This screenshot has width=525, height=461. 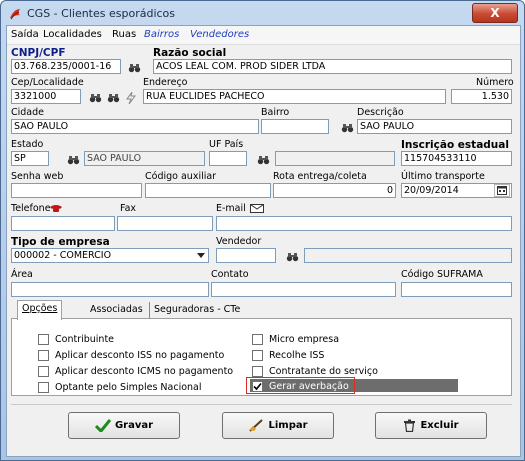 I want to click on vendedor-nome-display, so click(x=408, y=255).